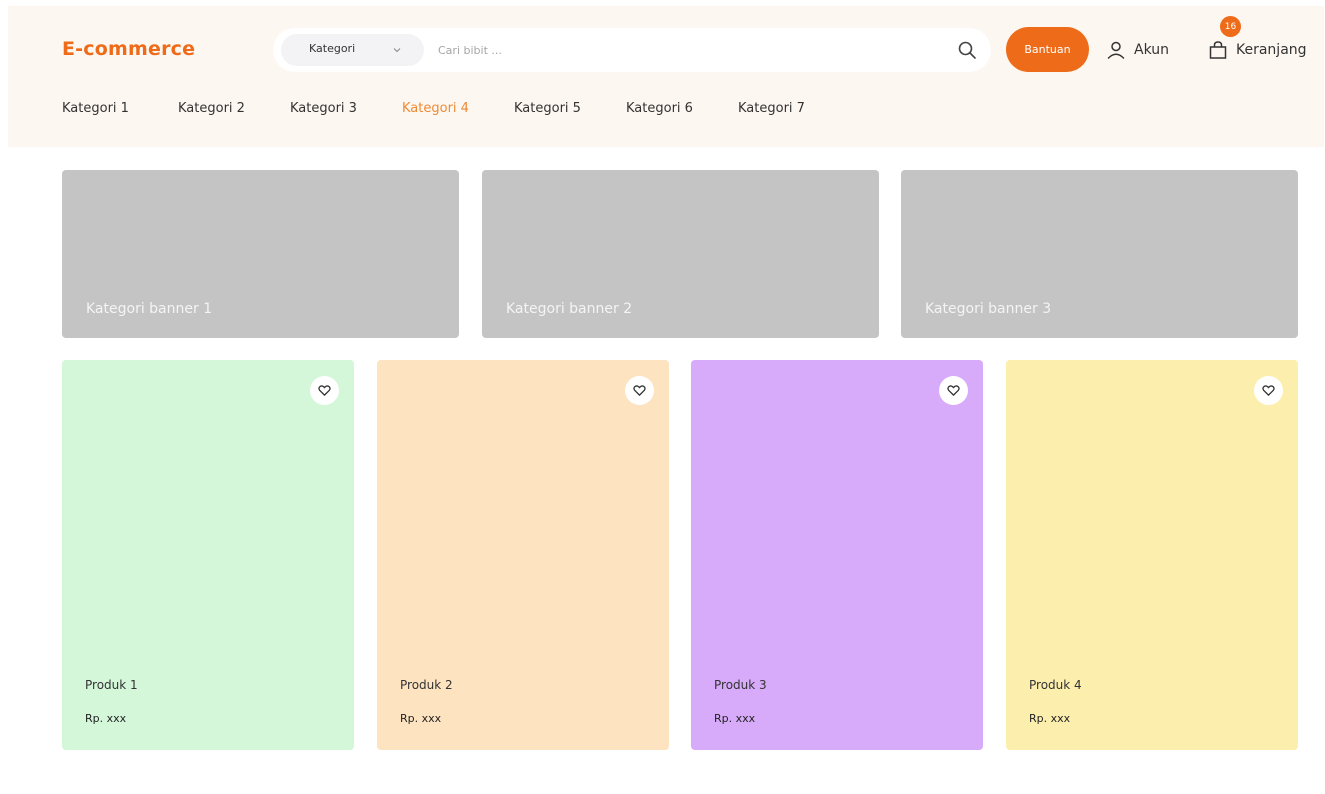  I want to click on product-card: Produk 4 Rp. xxx, so click(1152, 555).